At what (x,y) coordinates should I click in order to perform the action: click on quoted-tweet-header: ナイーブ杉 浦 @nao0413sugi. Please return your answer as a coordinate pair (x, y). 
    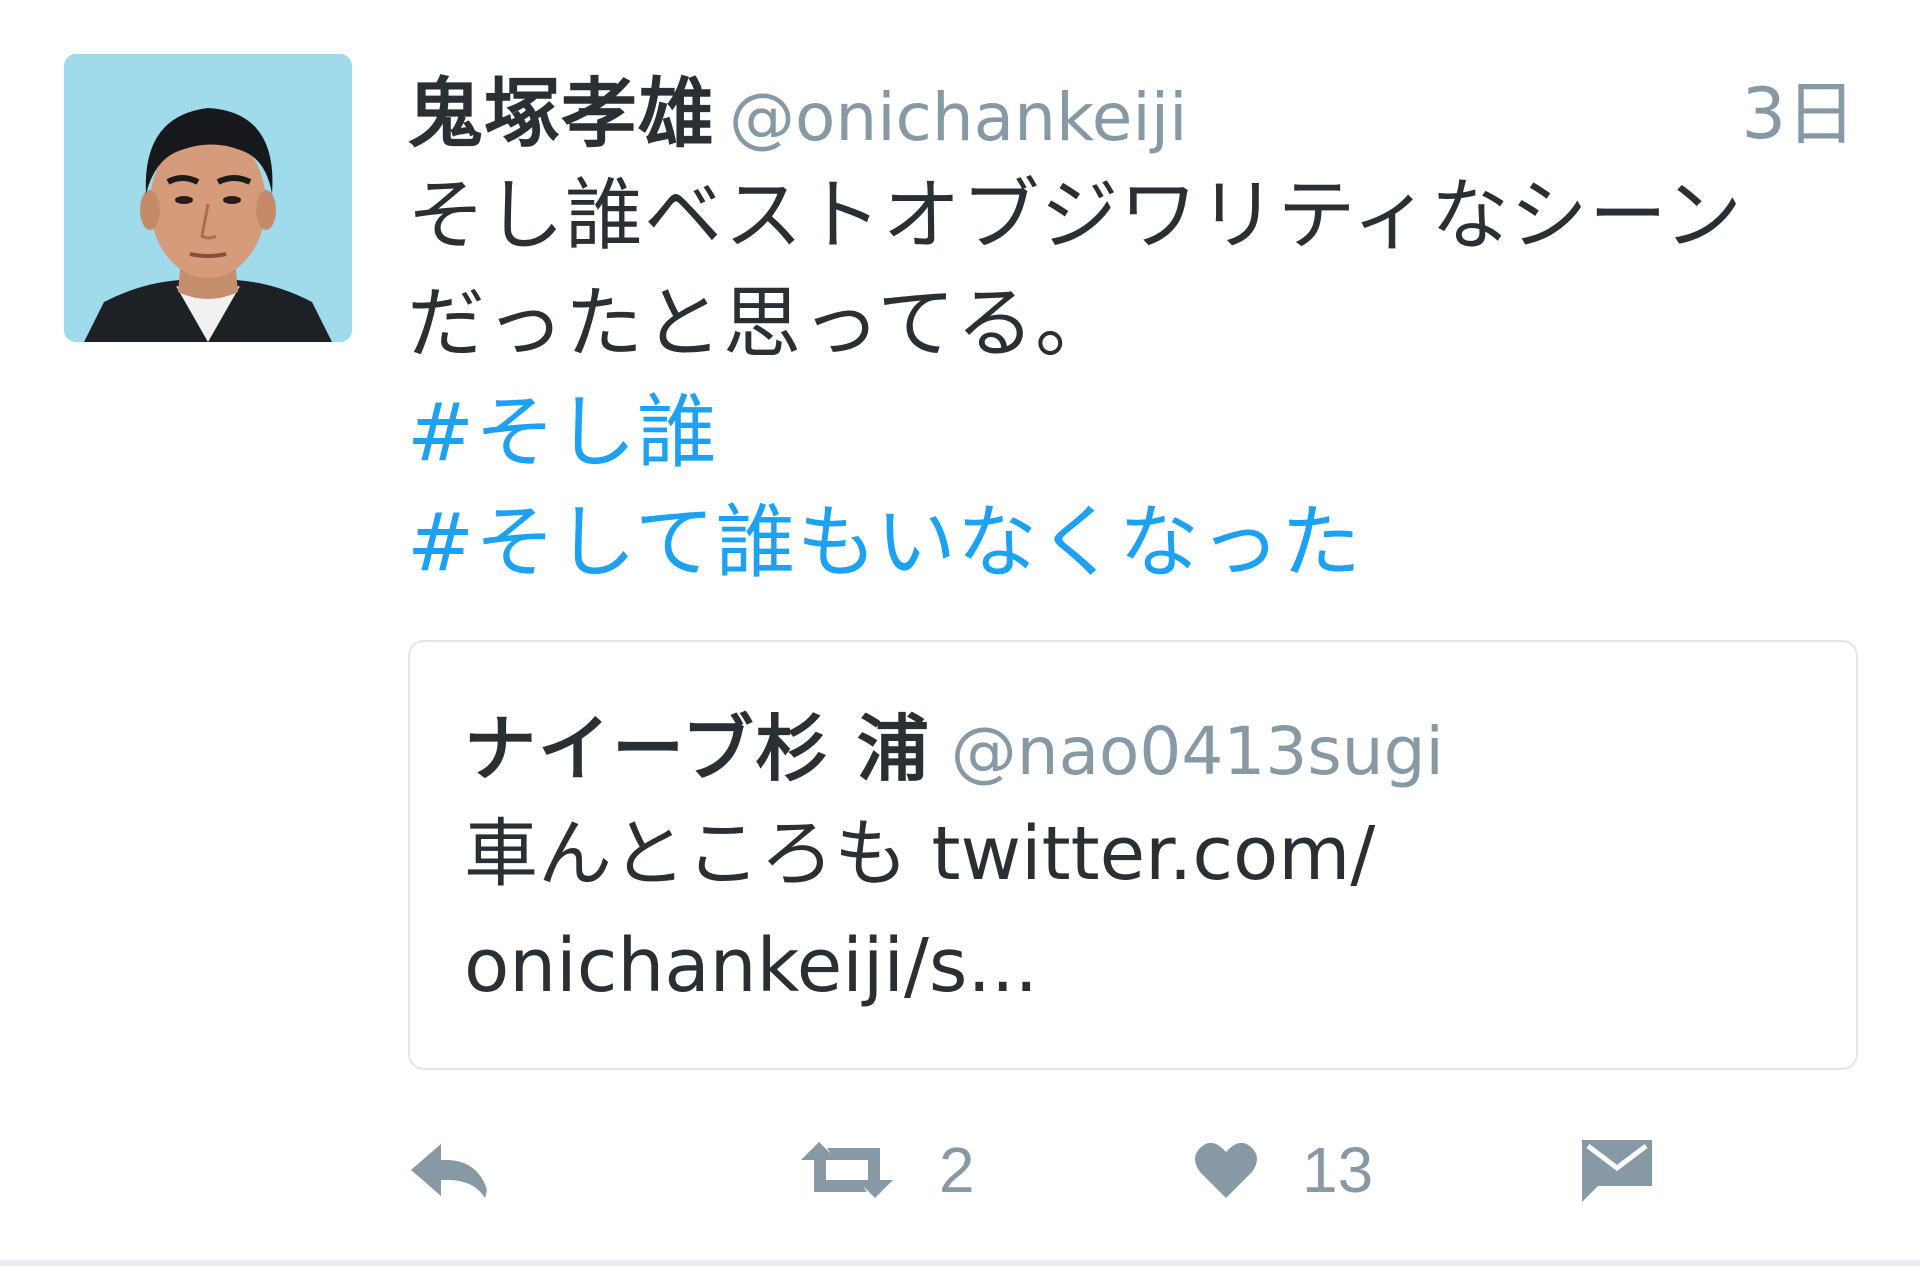
    Looking at the image, I should click on (954, 742).